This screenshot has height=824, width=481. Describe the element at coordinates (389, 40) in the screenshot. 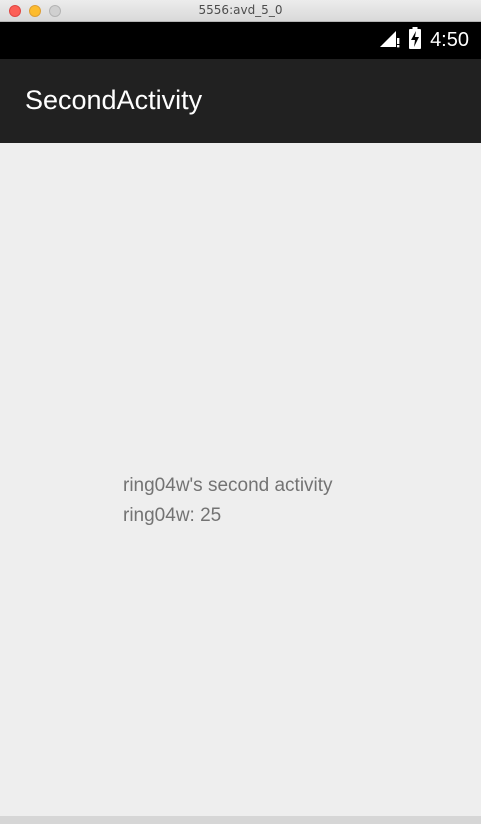

I see `signal-icon` at that location.